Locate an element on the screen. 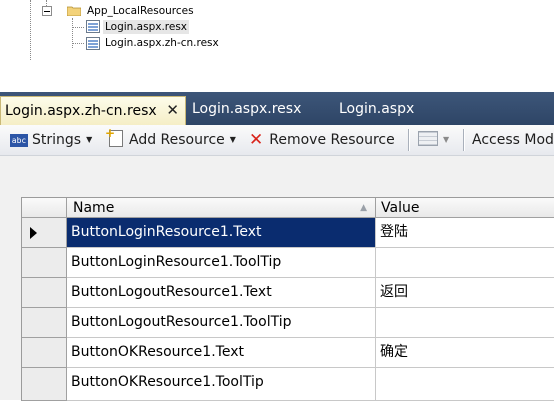 This screenshot has width=554, height=401. remove-resource-button: ✕ Remove Resource is located at coordinates (322, 140).